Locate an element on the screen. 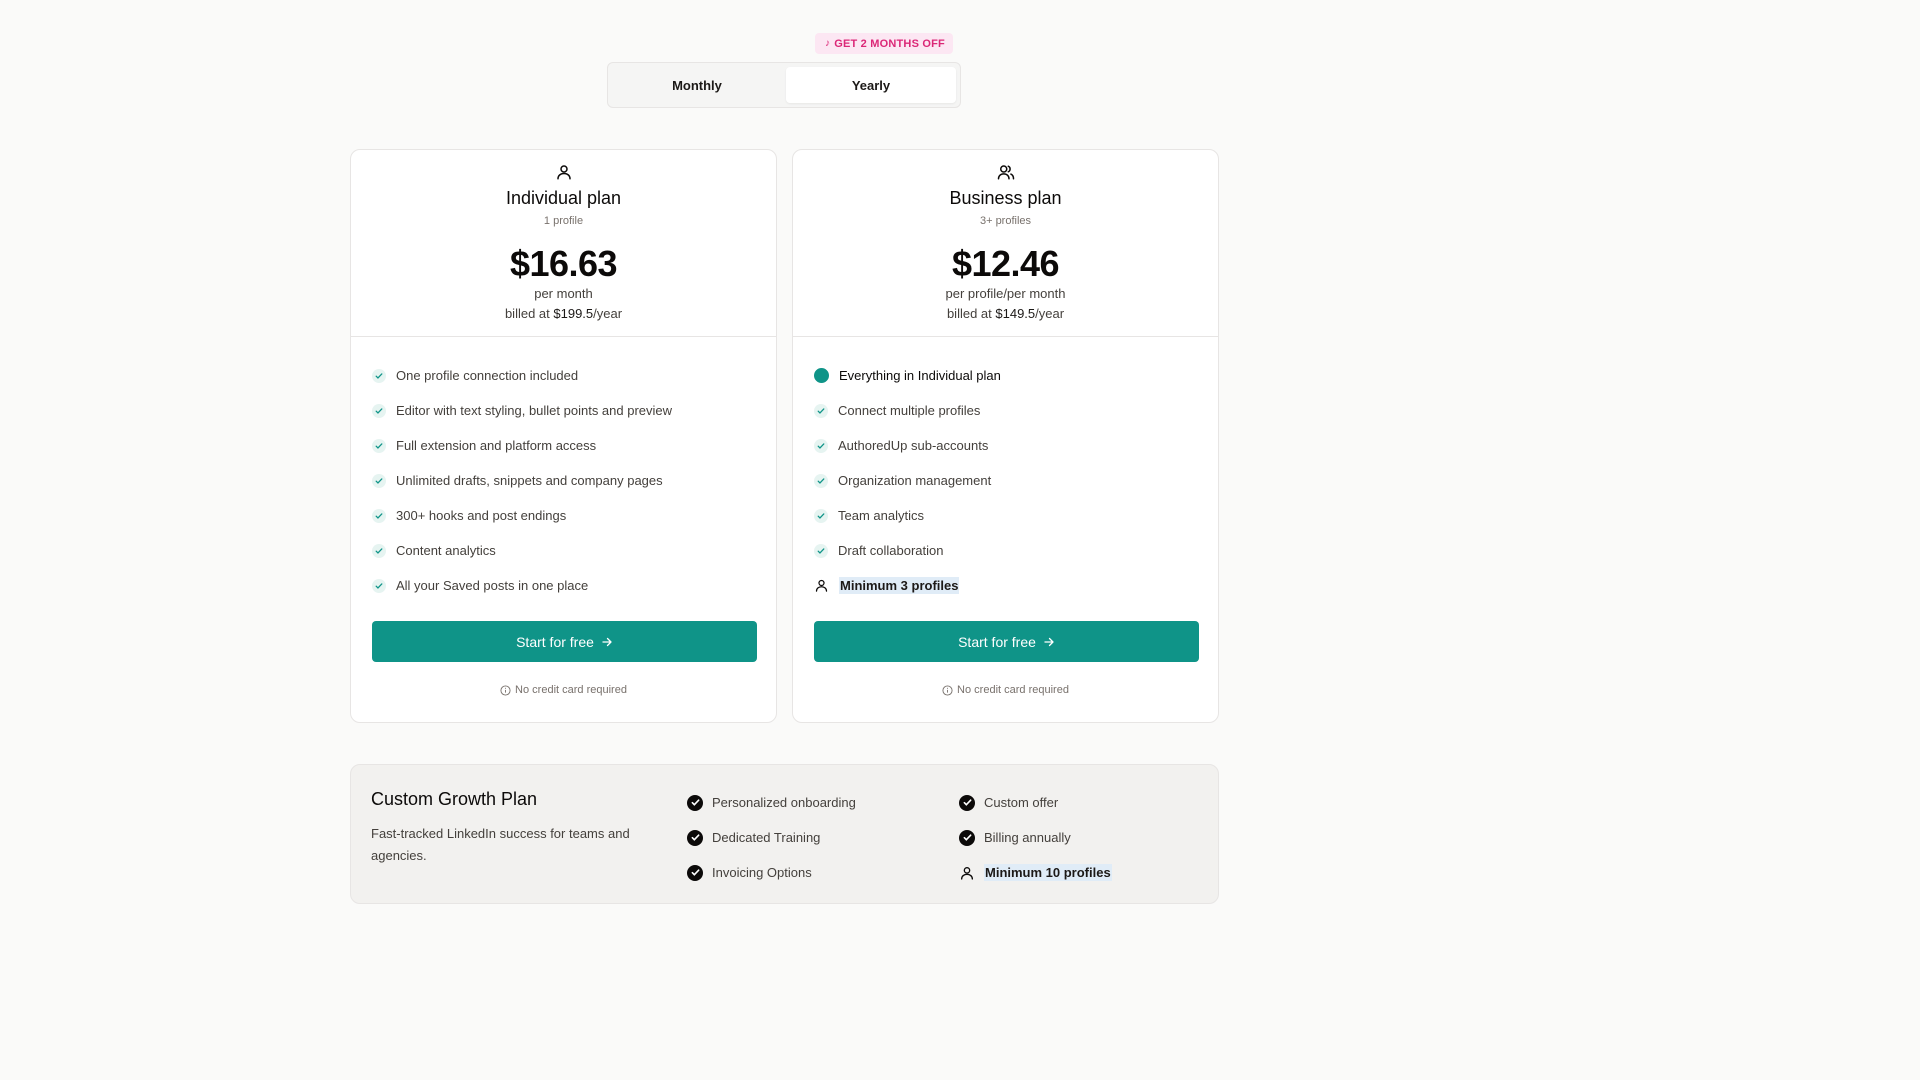 This screenshot has width=1920, height=1080. plan-subtitle: 1 profile is located at coordinates (563, 221).